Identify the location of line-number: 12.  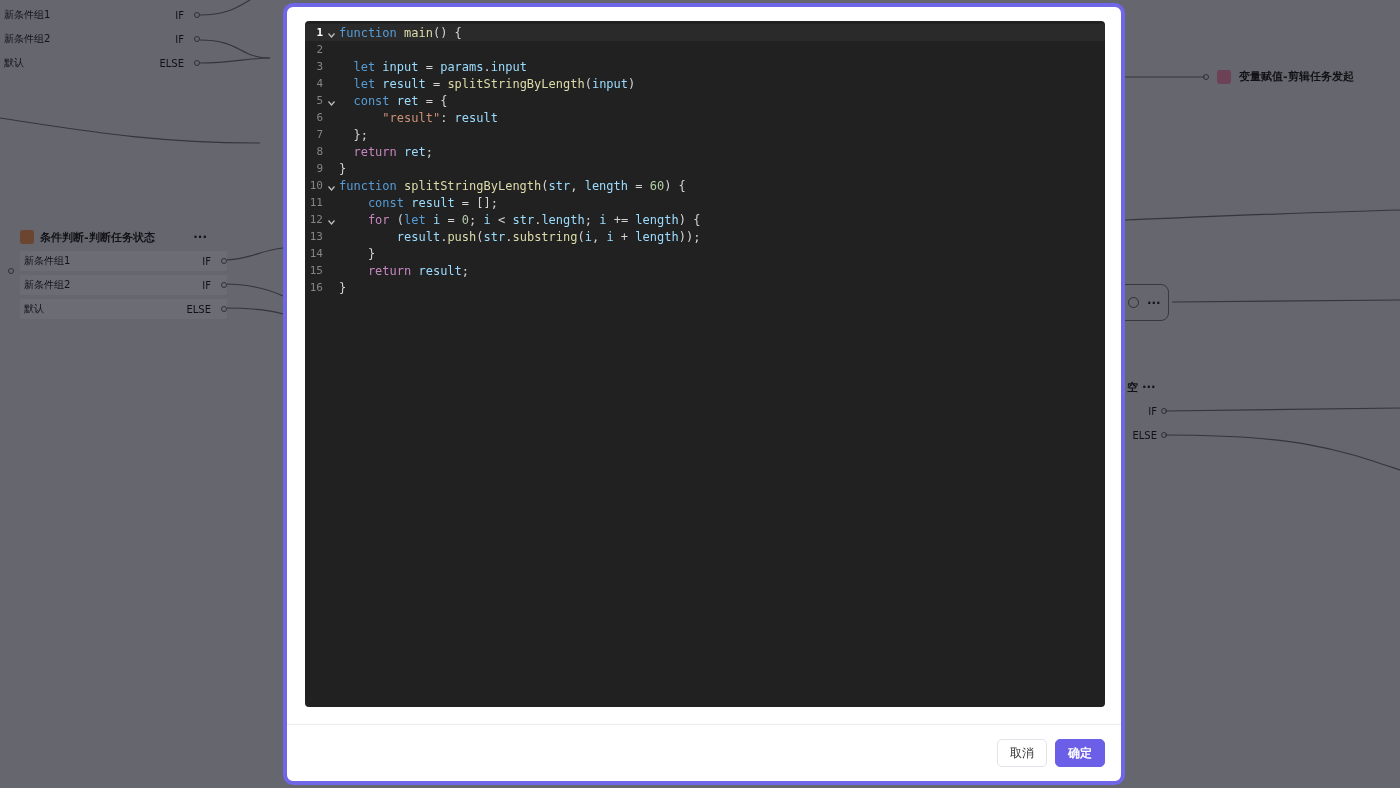
(315, 219).